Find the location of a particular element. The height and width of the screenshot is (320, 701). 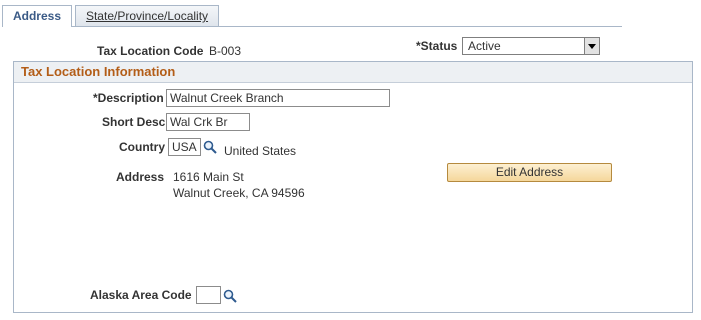

address-line-1: 1616 Main St is located at coordinates (208, 177).